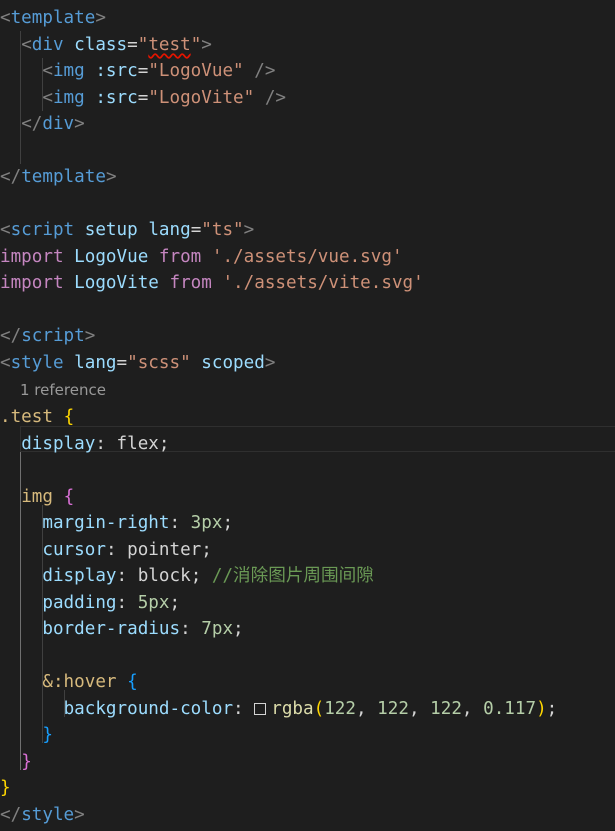 This screenshot has width=615, height=831. What do you see at coordinates (68, 97) in the screenshot?
I see `code-token: img` at bounding box center [68, 97].